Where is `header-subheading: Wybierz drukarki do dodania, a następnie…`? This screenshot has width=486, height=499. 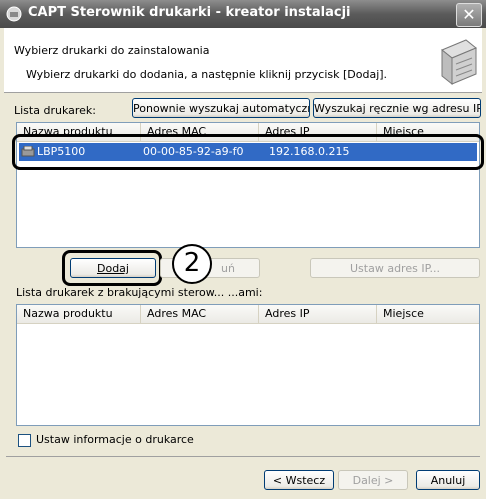
header-subheading: Wybierz drukarki do dodania, a następnie… is located at coordinates (207, 74).